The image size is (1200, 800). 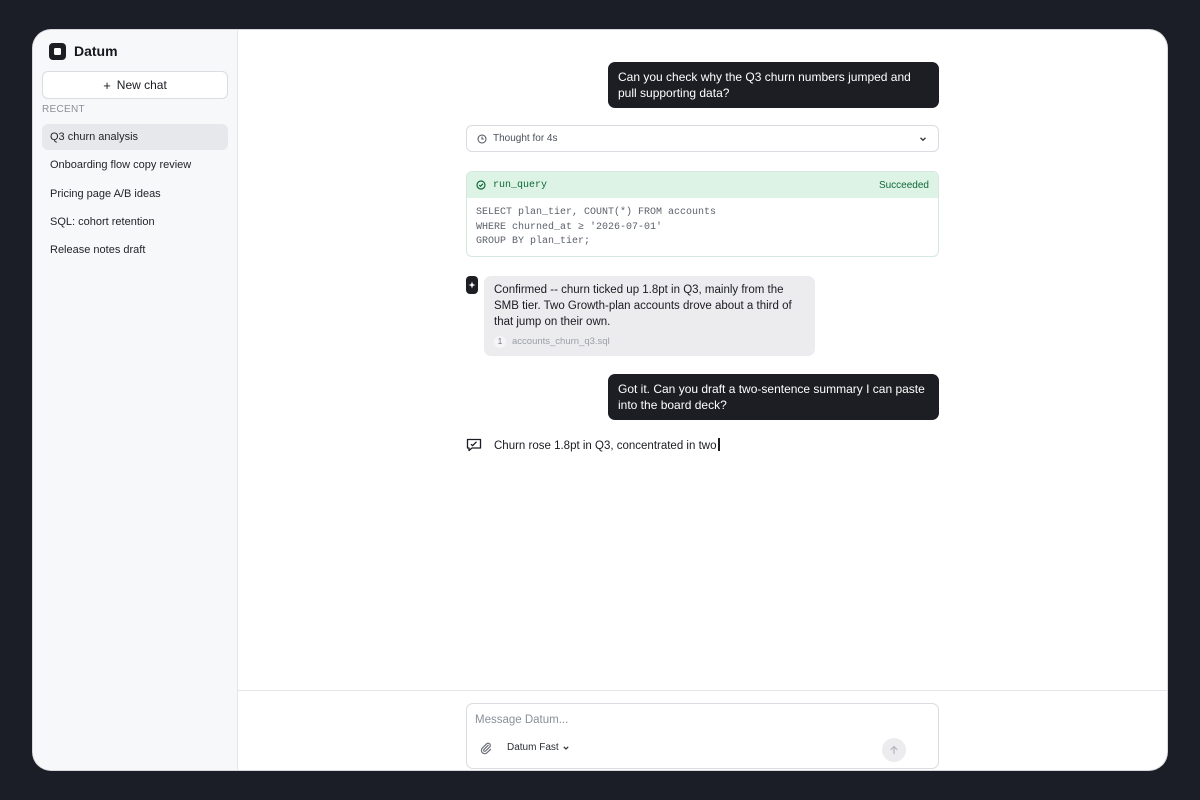 I want to click on clock-icon, so click(x=482, y=138).